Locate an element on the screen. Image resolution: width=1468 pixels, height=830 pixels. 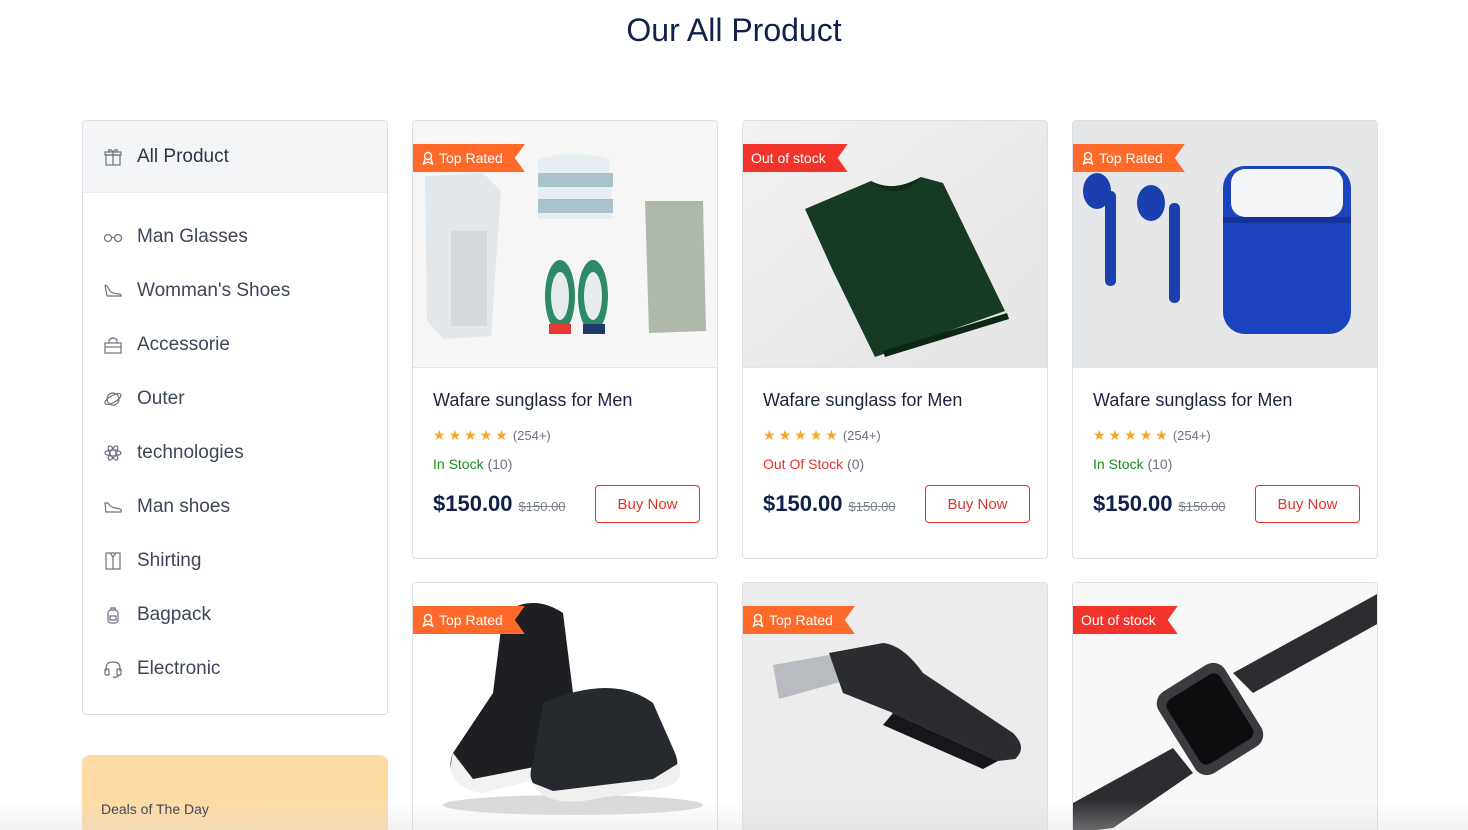
sidebar-item-label: Womman's Shoes is located at coordinates (214, 290).